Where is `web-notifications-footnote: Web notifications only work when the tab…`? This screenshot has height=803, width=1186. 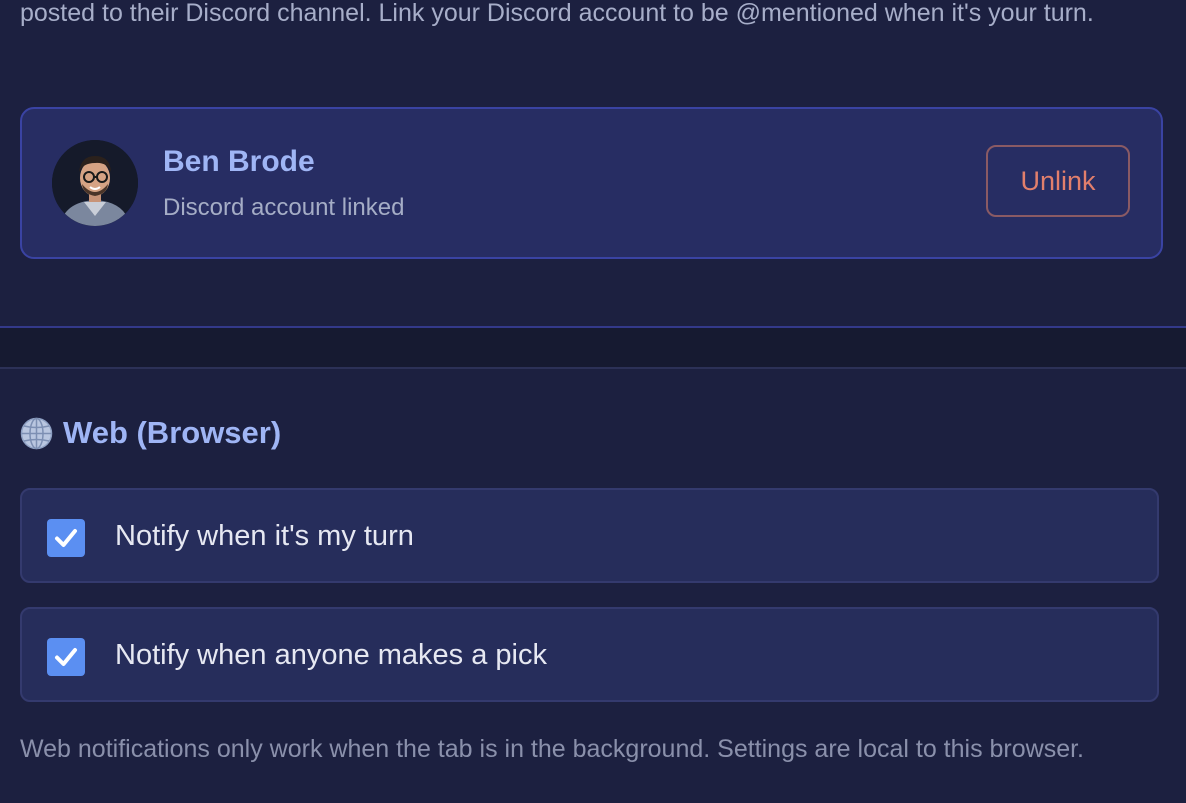 web-notifications-footnote: Web notifications only work when the tab… is located at coordinates (552, 749).